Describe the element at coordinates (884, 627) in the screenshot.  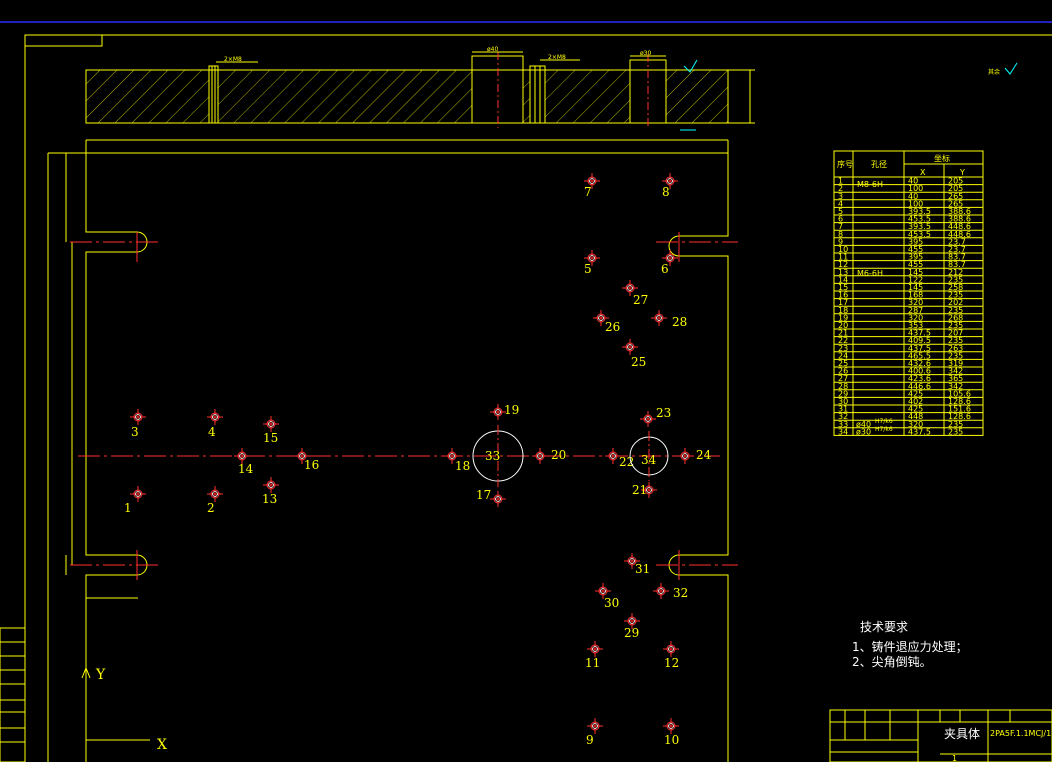
I see `notes-title: 技术要求` at that location.